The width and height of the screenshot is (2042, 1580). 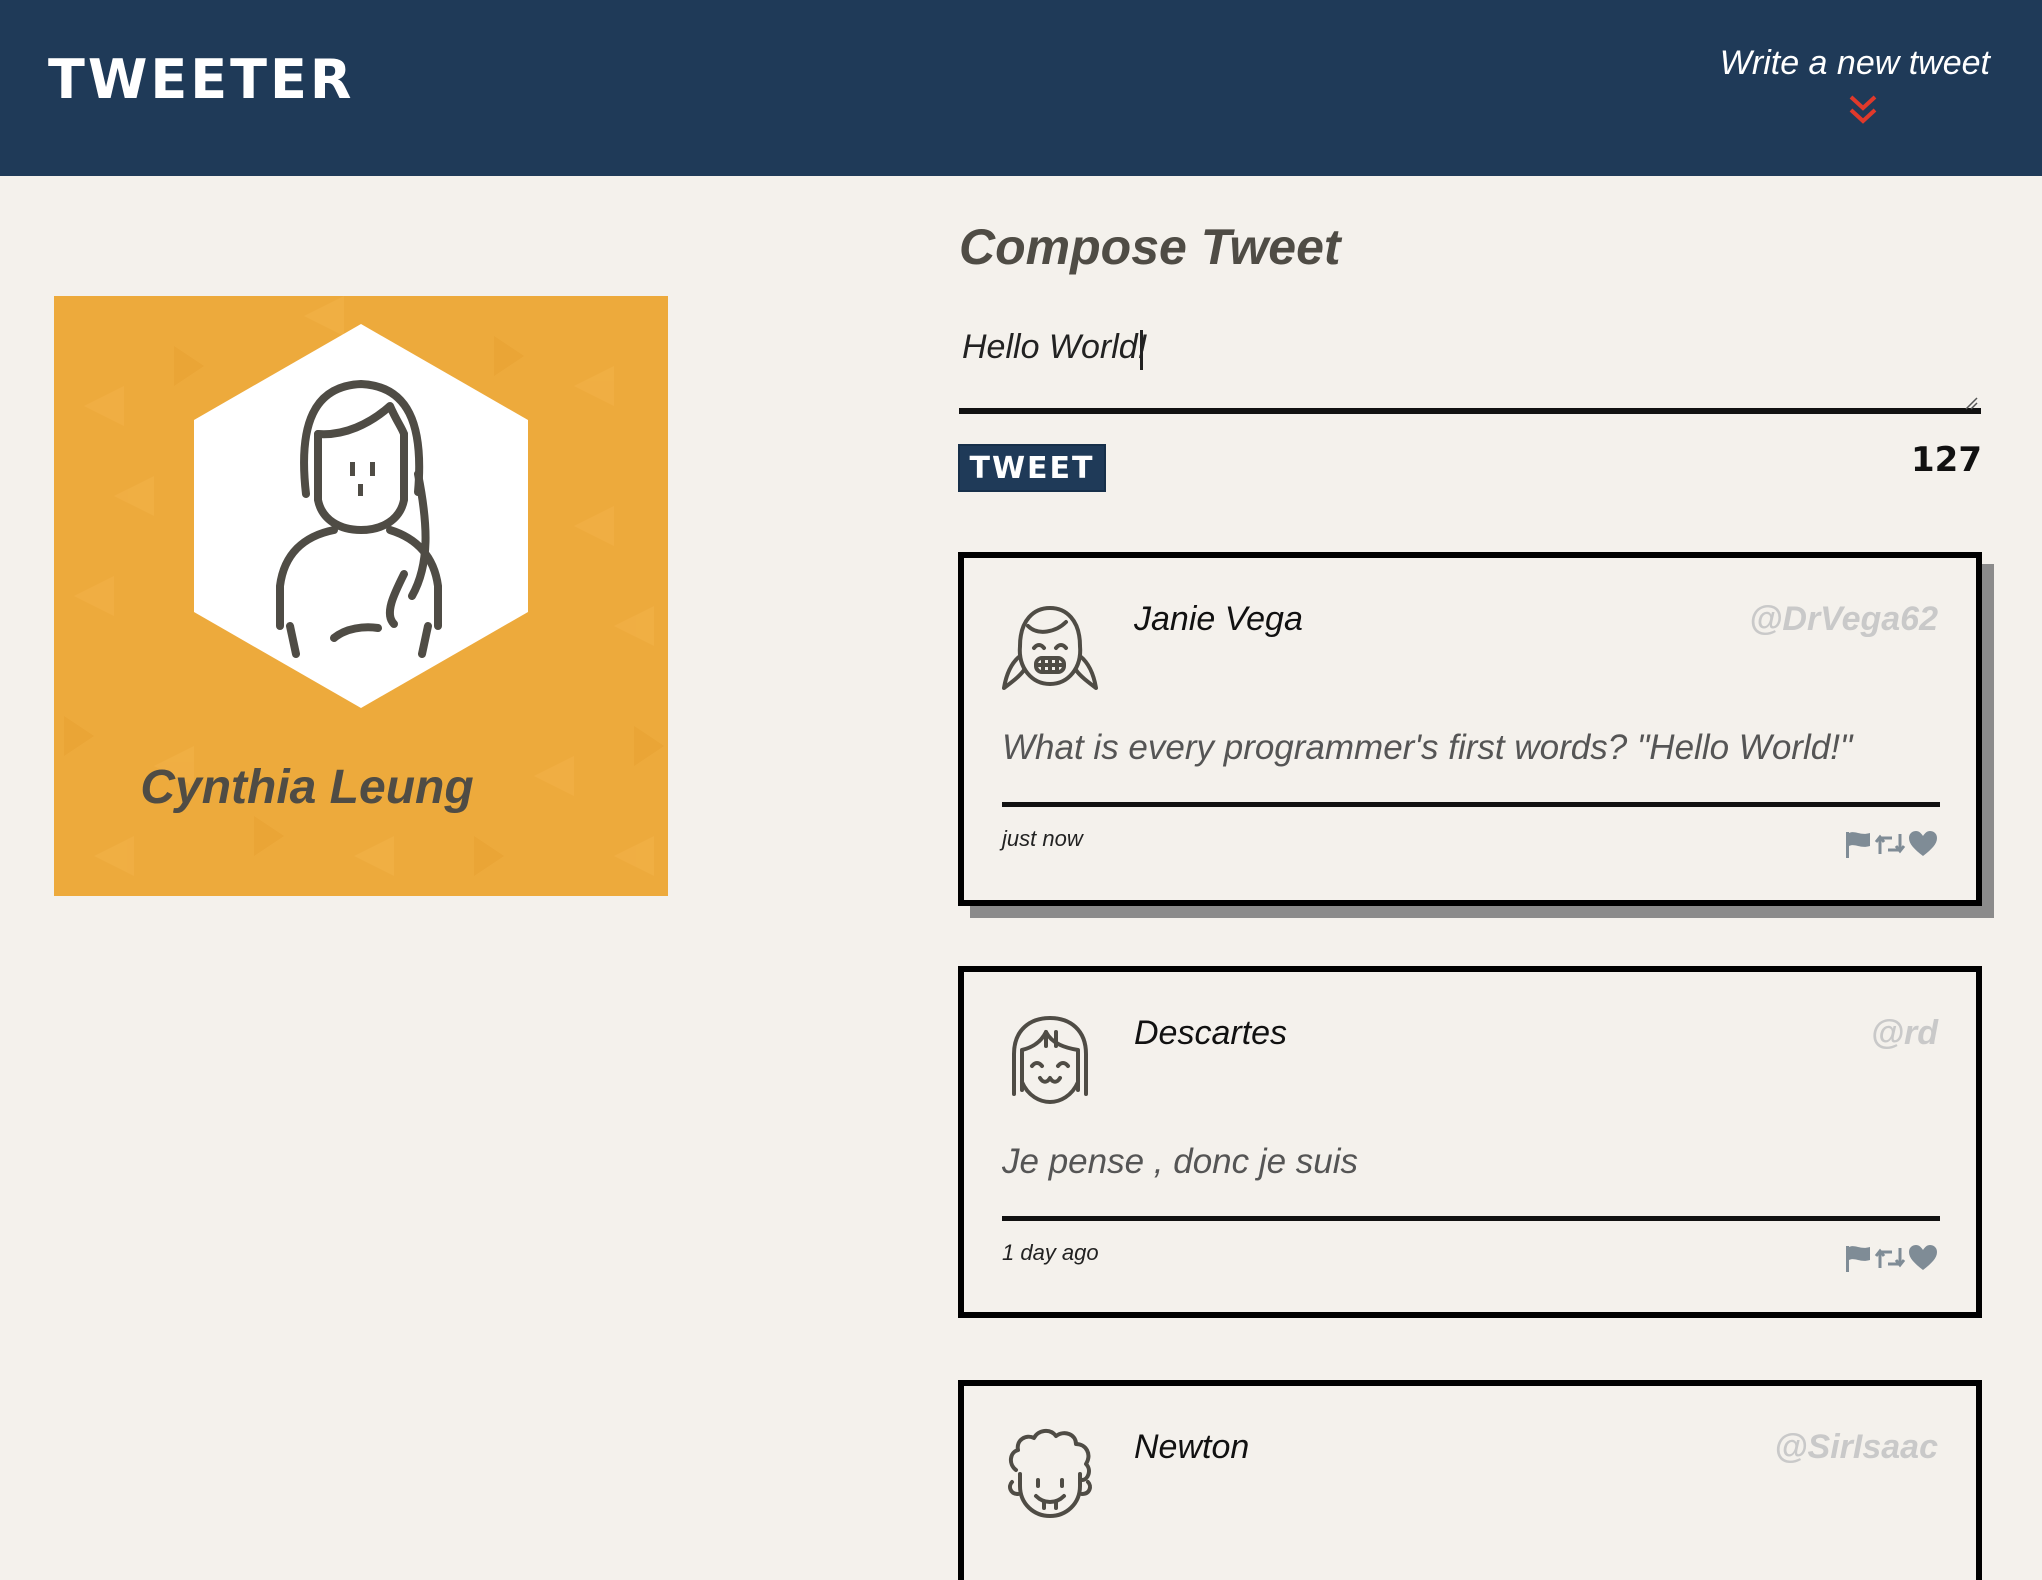 What do you see at coordinates (1218, 619) in the screenshot?
I see `tweet-author-name: Janie Vega` at bounding box center [1218, 619].